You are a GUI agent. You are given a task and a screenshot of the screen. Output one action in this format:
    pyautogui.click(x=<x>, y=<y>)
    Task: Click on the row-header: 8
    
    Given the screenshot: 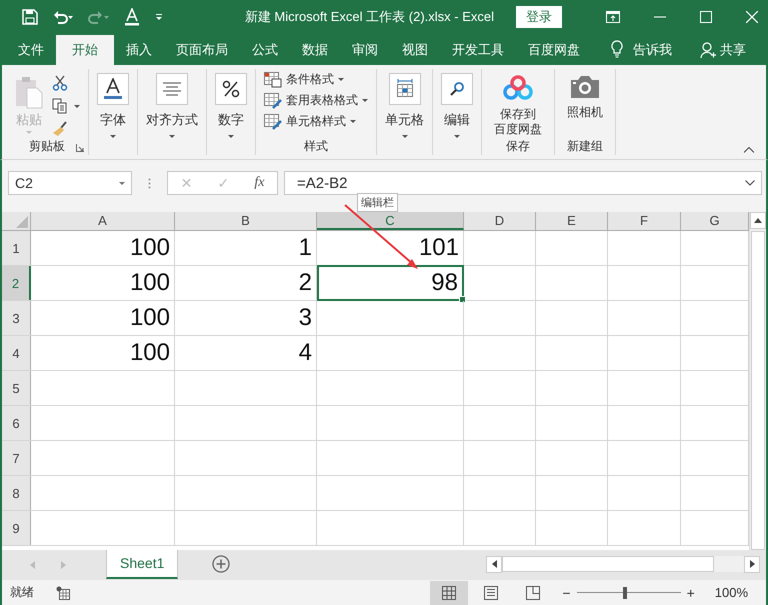 What is the action you would take?
    pyautogui.click(x=16, y=493)
    